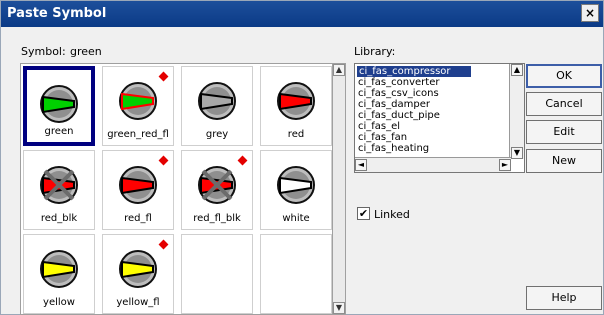 This screenshot has height=315, width=604. I want to click on symbol-name: white, so click(296, 218).